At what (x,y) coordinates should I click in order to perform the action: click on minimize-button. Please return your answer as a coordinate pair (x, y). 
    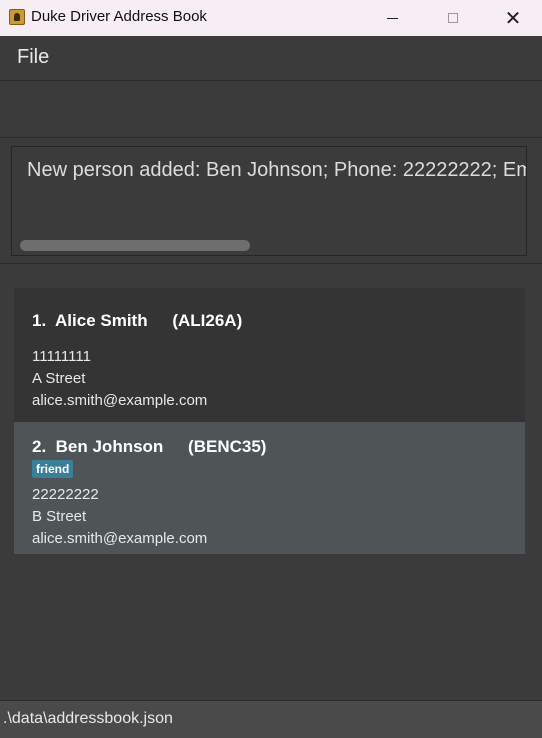
    Looking at the image, I should click on (392, 18).